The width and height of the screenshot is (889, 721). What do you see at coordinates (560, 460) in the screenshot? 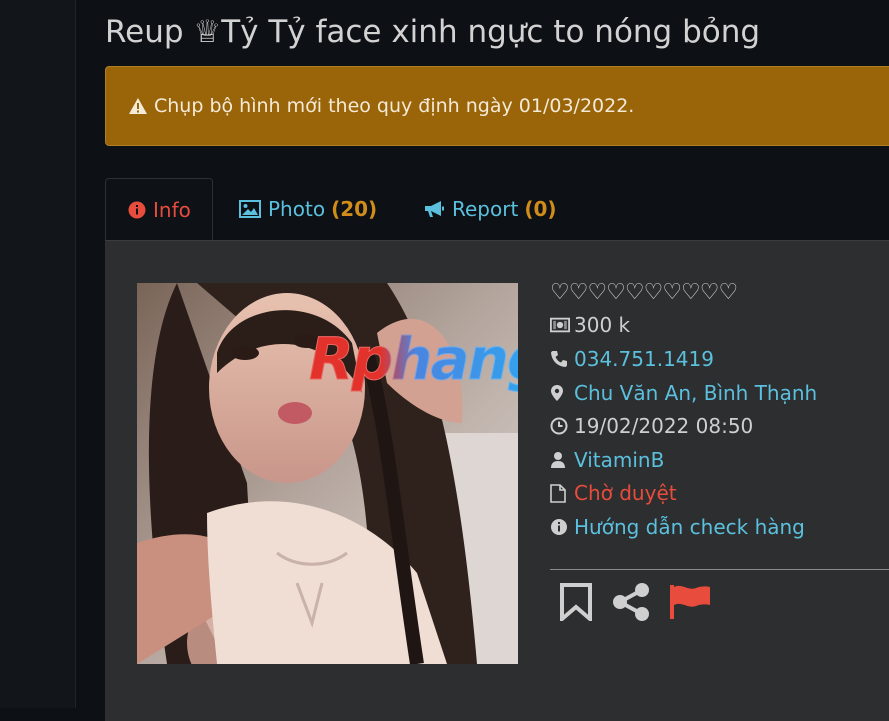
I see `user-icon` at bounding box center [560, 460].